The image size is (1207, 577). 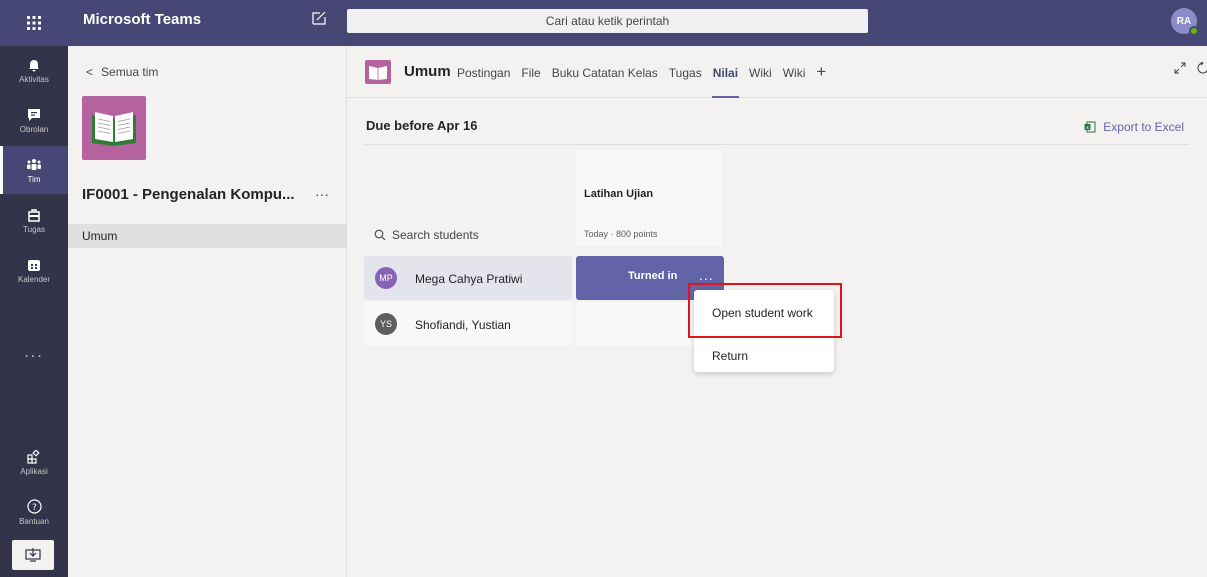 I want to click on rail-label: Tugas, so click(x=34, y=229).